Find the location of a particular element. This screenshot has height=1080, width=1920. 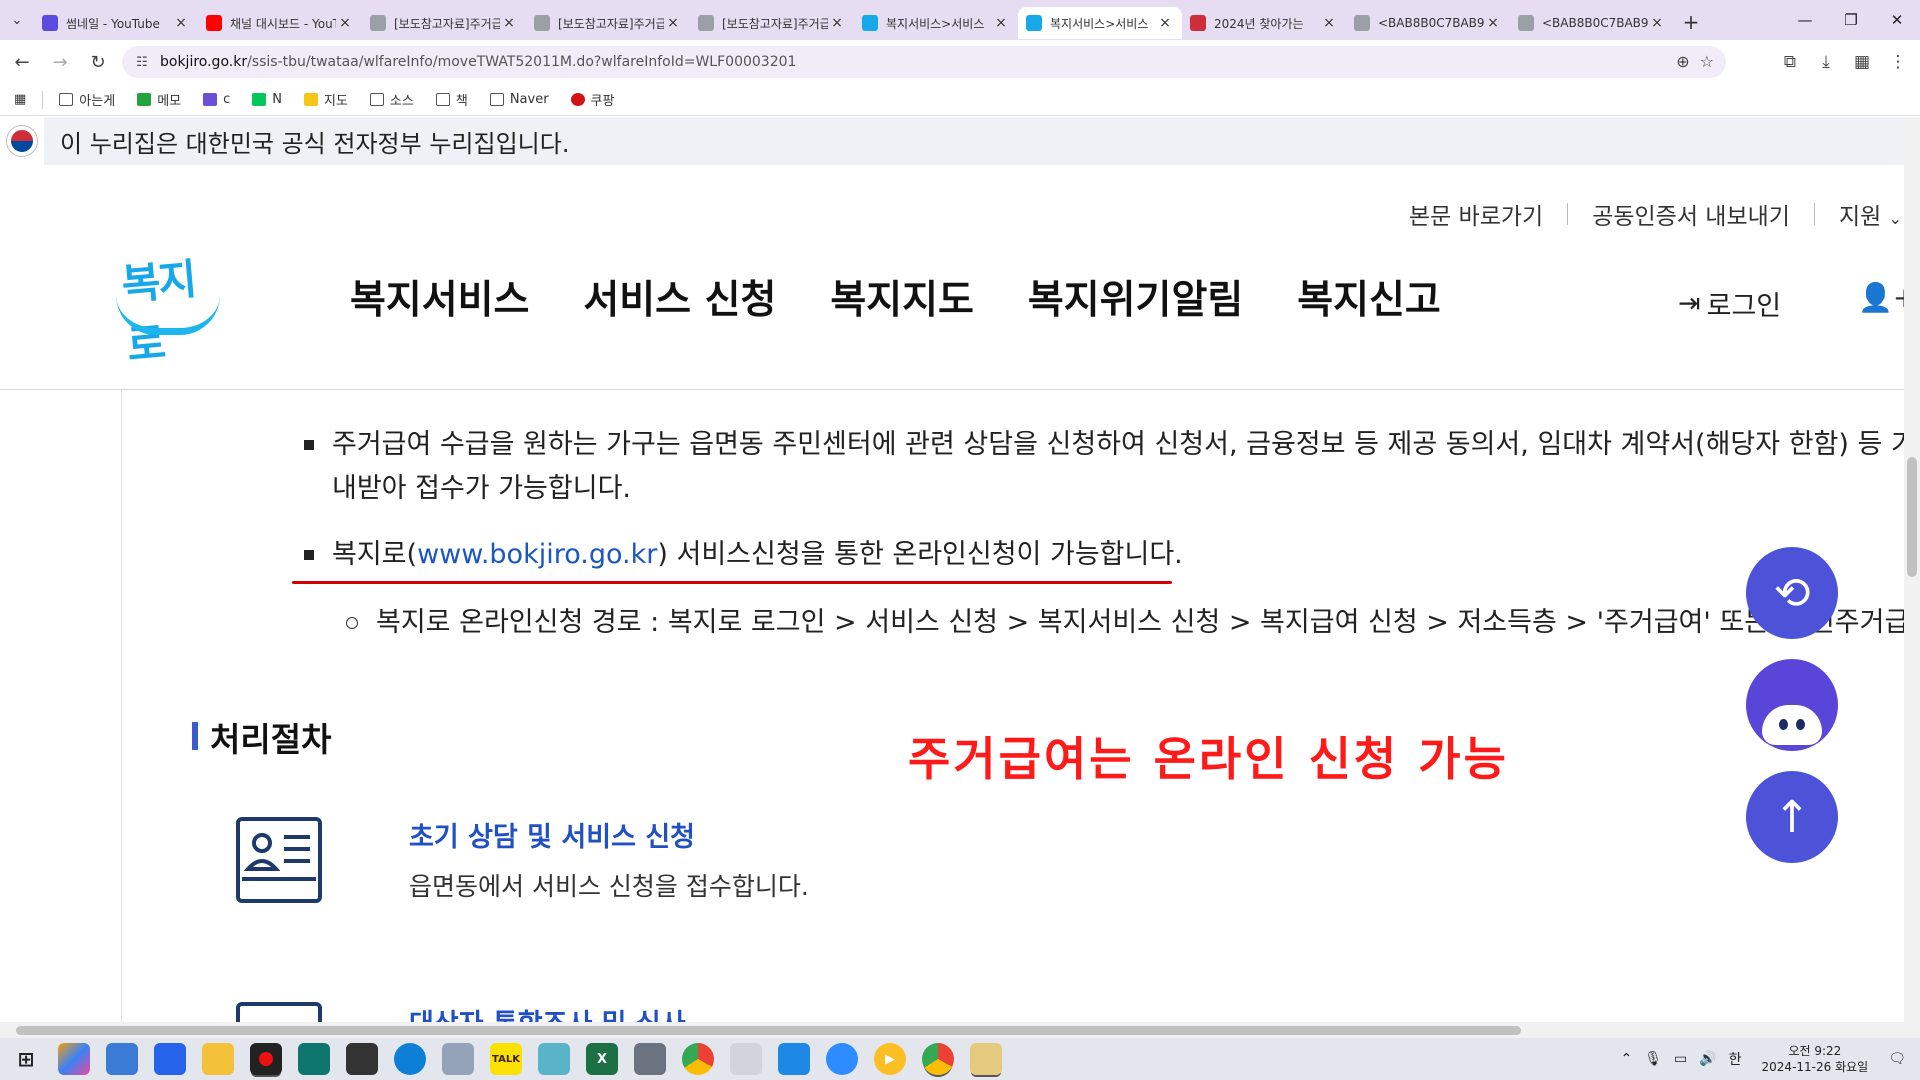

nav-crisis-alert: 복지위기알림 is located at coordinates (1135, 297).